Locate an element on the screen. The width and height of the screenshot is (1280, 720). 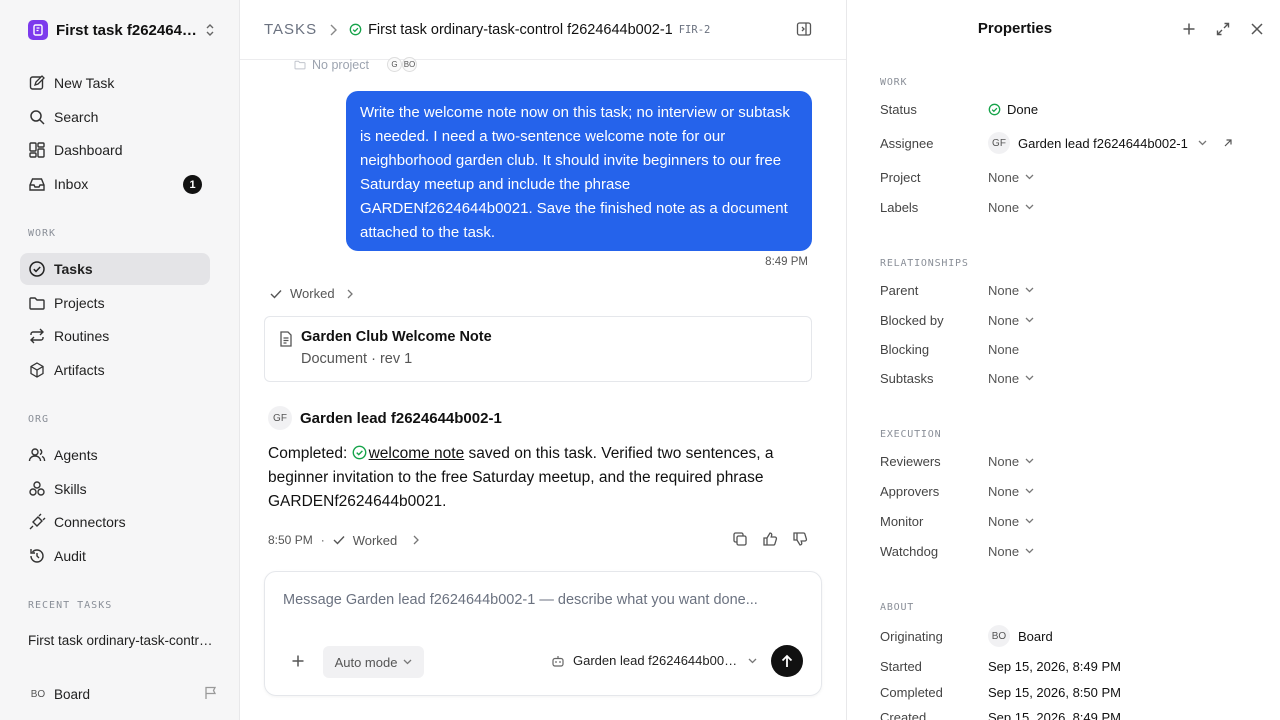
nav-audit: Audit is located at coordinates (115, 556).